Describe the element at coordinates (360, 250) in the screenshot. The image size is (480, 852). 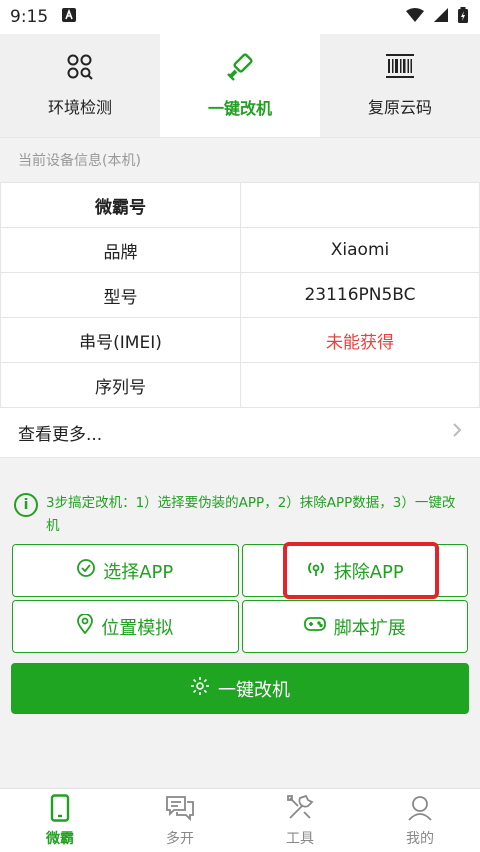
I see `row-value: Xiaomi` at that location.